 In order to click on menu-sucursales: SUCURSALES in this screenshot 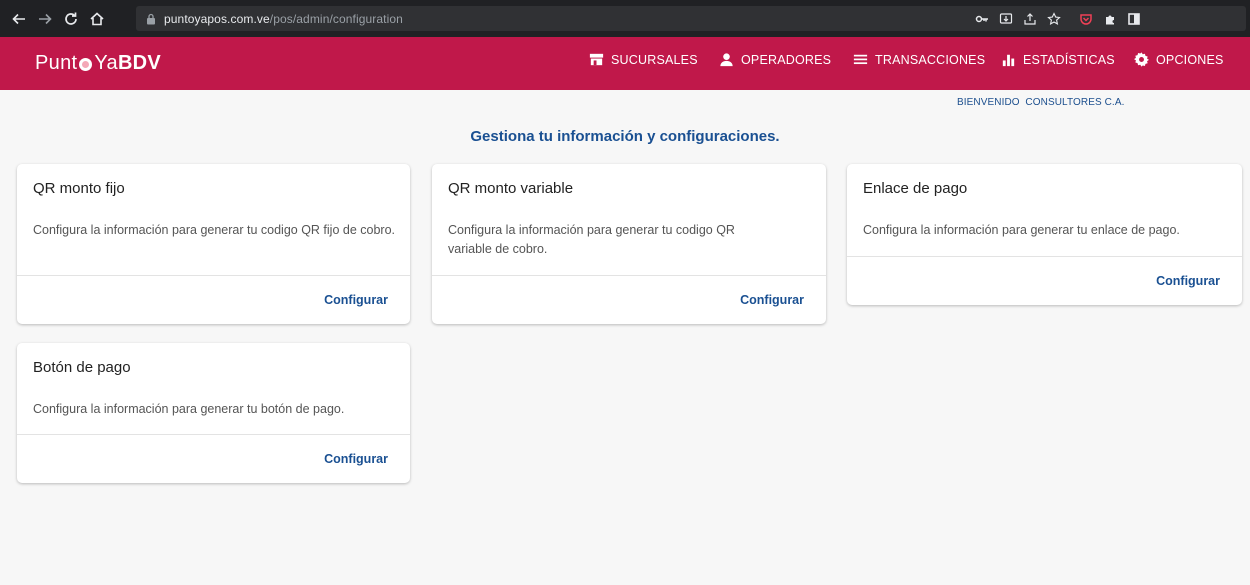, I will do `click(643, 59)`.